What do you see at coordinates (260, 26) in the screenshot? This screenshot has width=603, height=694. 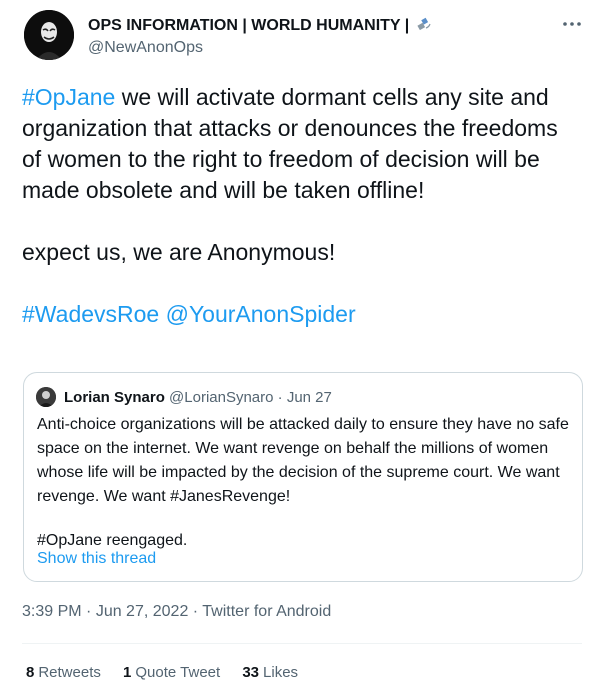 I see `author-name: OPS INFORMATION | WORLD HUMANITY |` at bounding box center [260, 26].